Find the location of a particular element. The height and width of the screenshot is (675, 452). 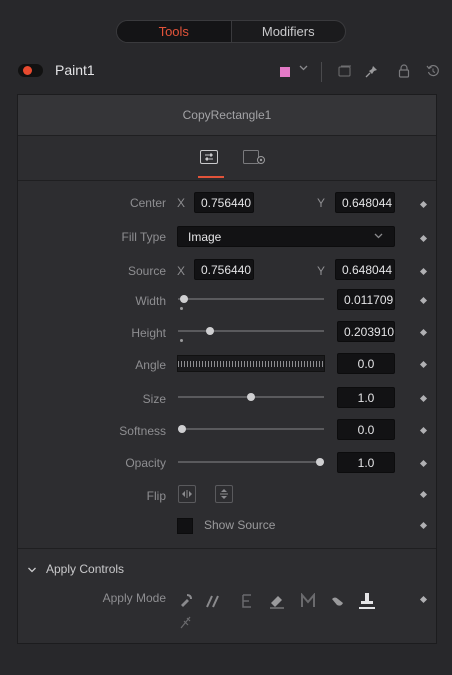

tab-tools: Tools is located at coordinates (174, 31).